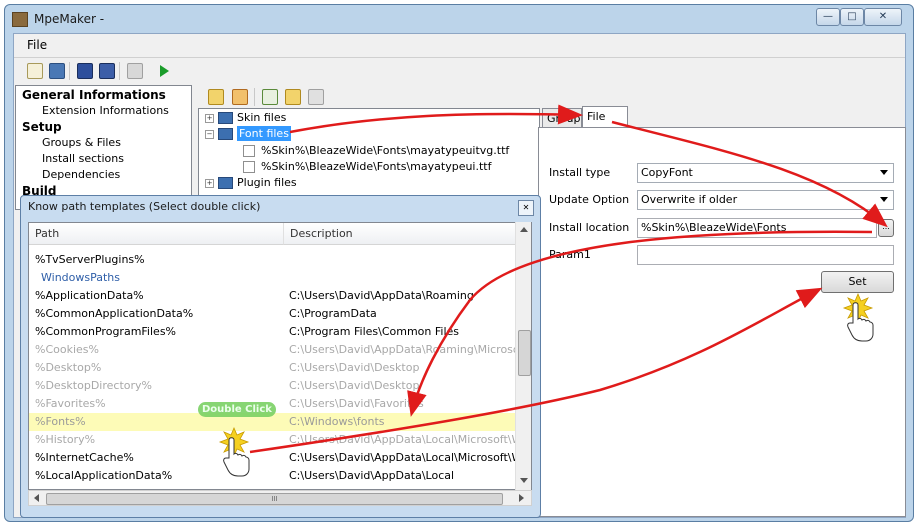 The height and width of the screenshot is (528, 921). Describe the element at coordinates (757, 228) in the screenshot. I see `install-location-field: %Skin%\BleazeWide\Fonts` at that location.